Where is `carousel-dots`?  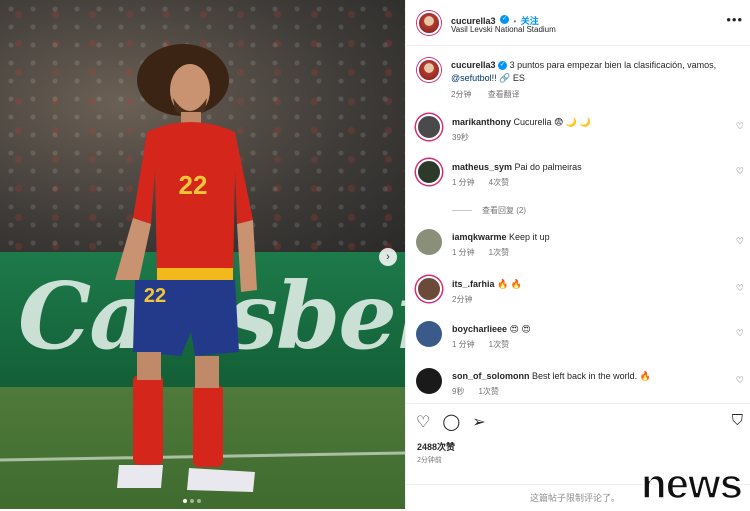
carousel-dots is located at coordinates (192, 501).